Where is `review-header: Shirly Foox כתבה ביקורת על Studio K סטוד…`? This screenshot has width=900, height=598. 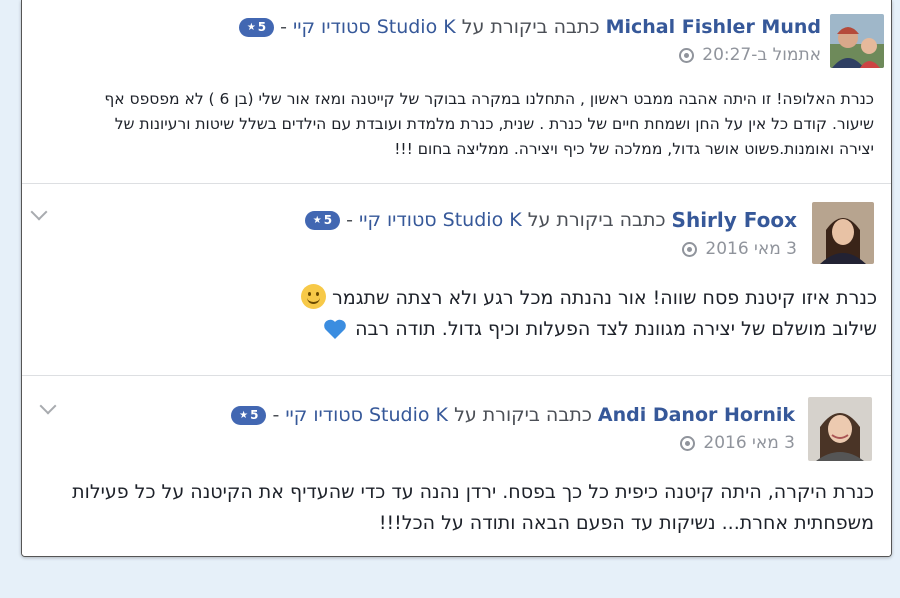
review-header: Shirly Foox כתבה ביקורת על Studio K סטוד… is located at coordinates (550, 220).